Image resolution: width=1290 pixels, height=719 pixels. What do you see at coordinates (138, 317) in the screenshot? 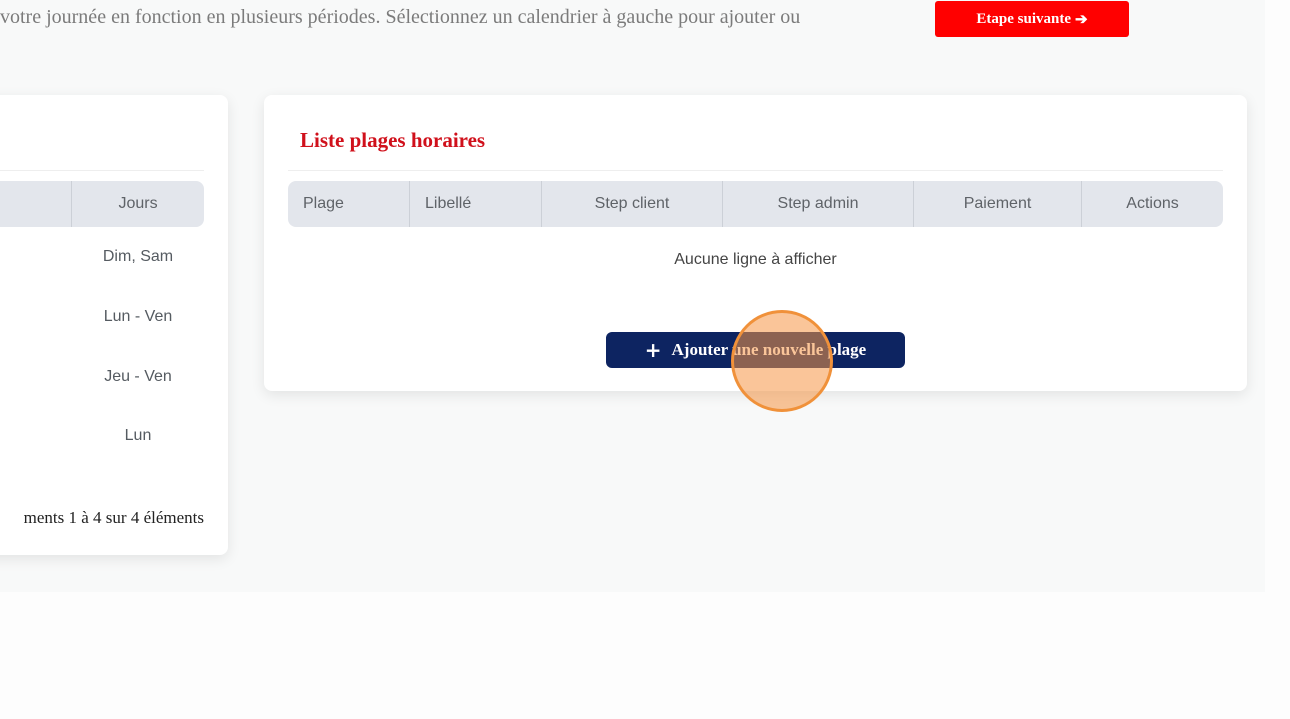
I see `calendar-row-jours: Lun - Ven` at bounding box center [138, 317].